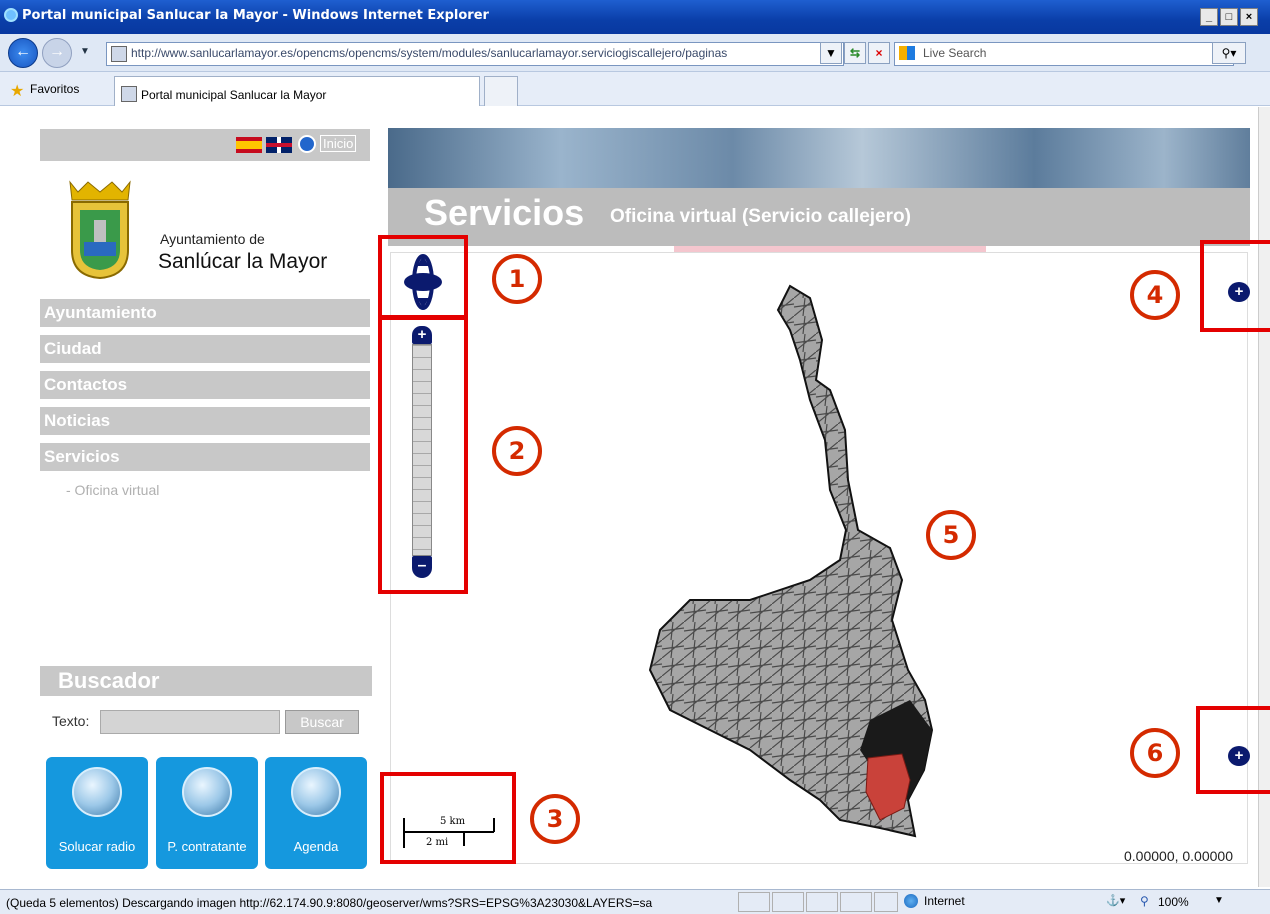  I want to click on search-placeholder: Live Search, so click(955, 53).